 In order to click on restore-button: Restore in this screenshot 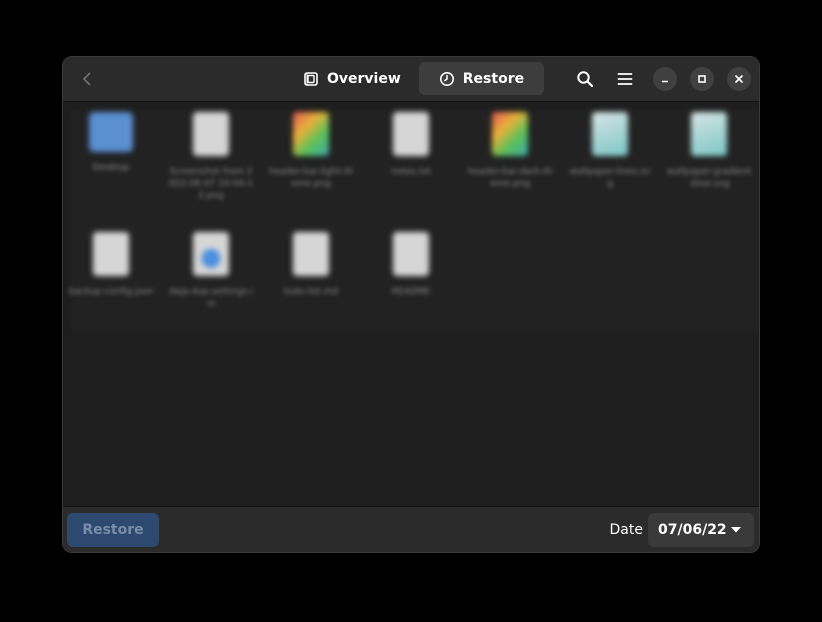, I will do `click(113, 530)`.